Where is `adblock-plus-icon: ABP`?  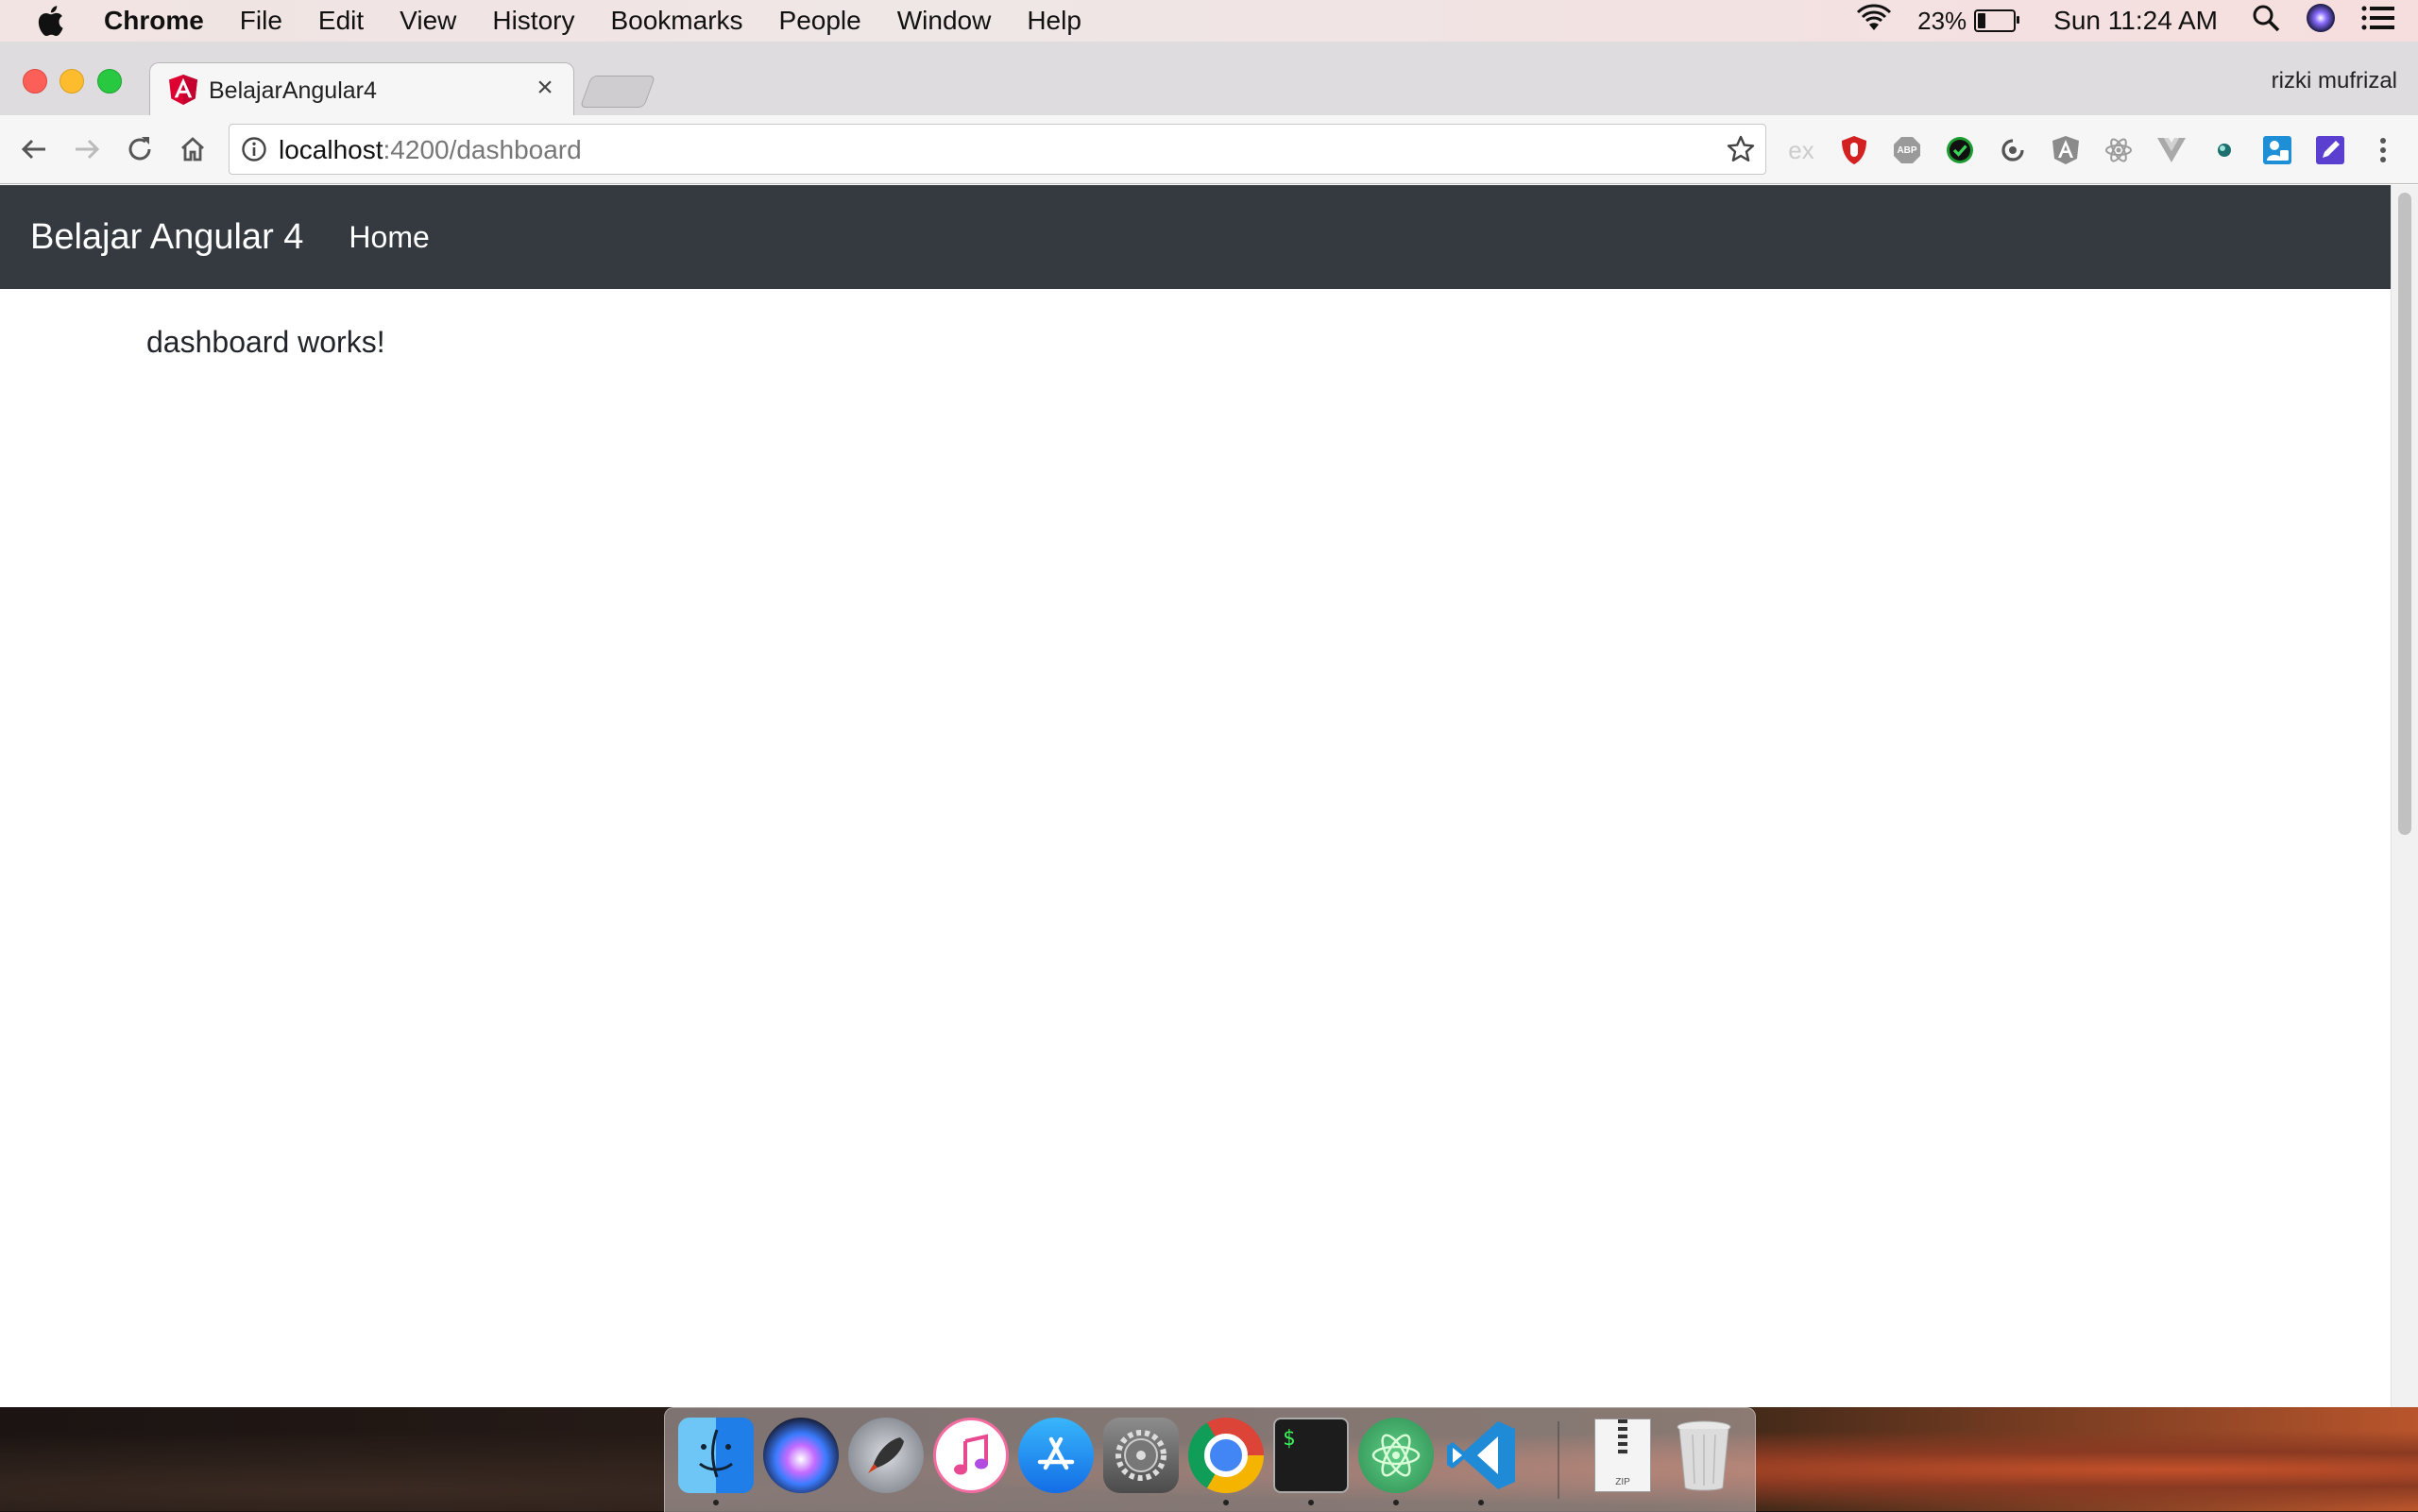
adblock-plus-icon: ABP is located at coordinates (1907, 150).